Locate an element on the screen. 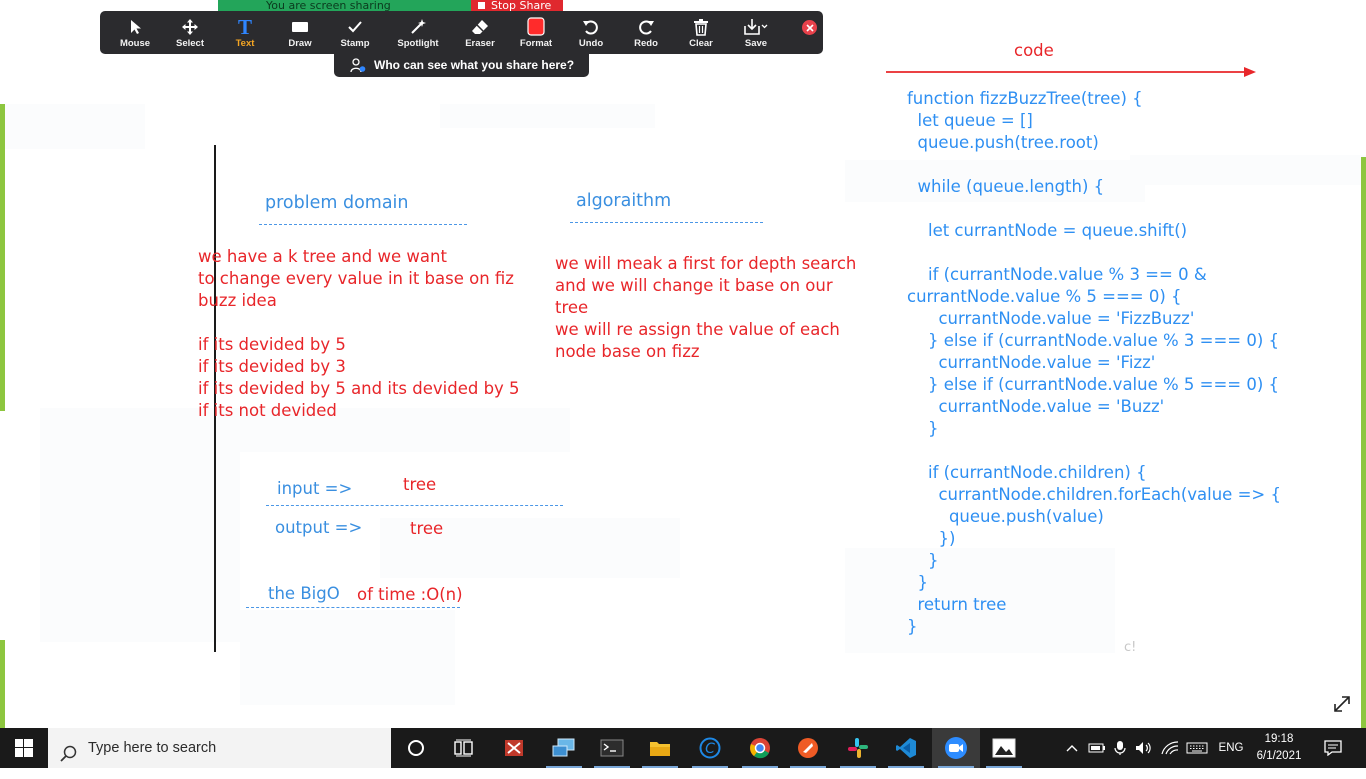 The image size is (1366, 779). windows-taskbar: Type here to search C ENG 19:18 6/1/2021 is located at coordinates (683, 748).